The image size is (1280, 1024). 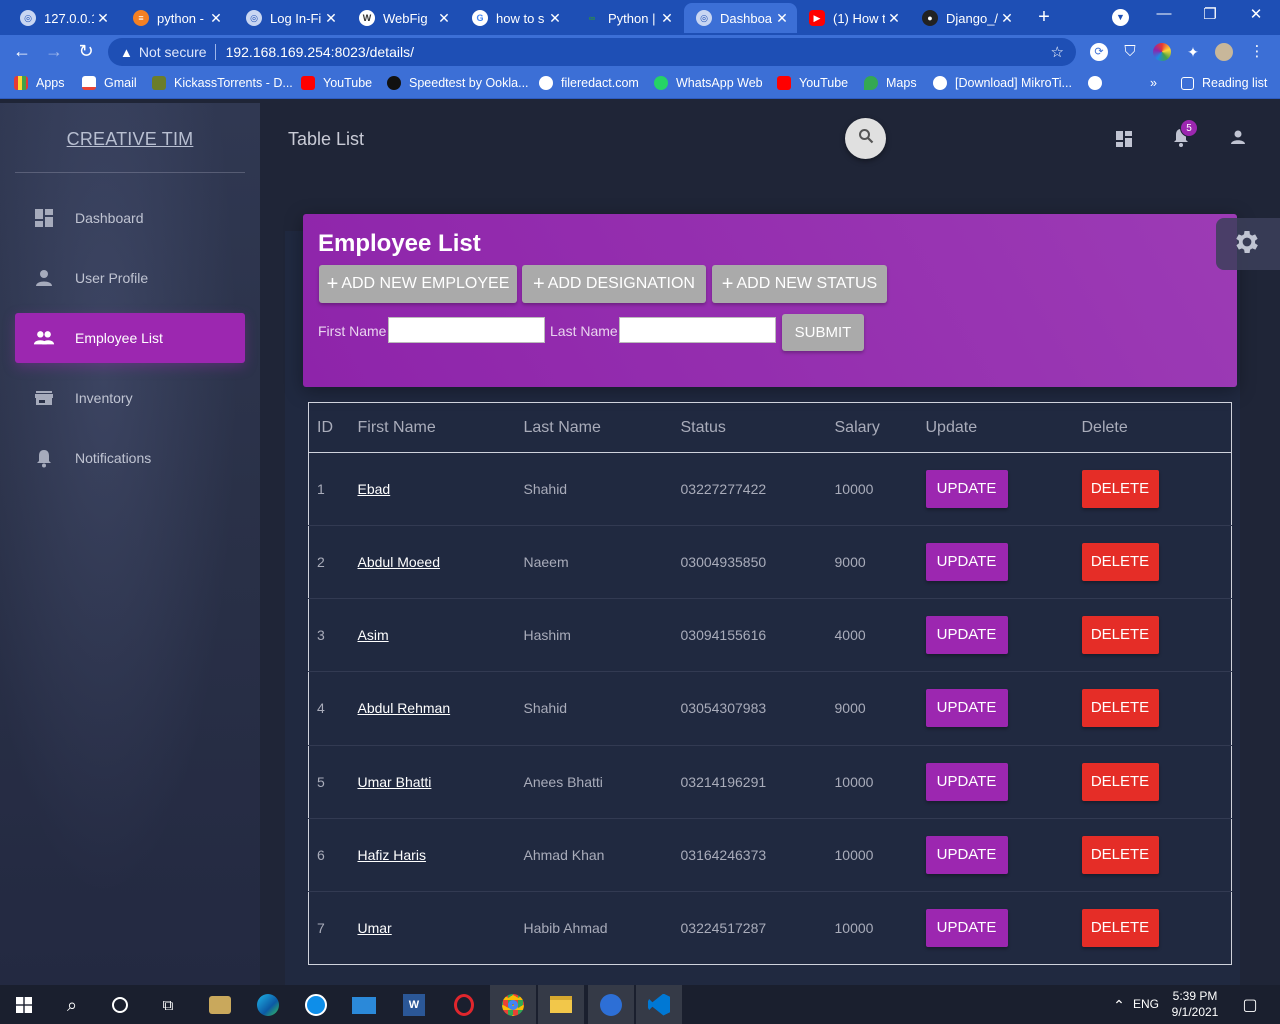 What do you see at coordinates (1120, 17) in the screenshot?
I see `tab-search-icon: ▼` at bounding box center [1120, 17].